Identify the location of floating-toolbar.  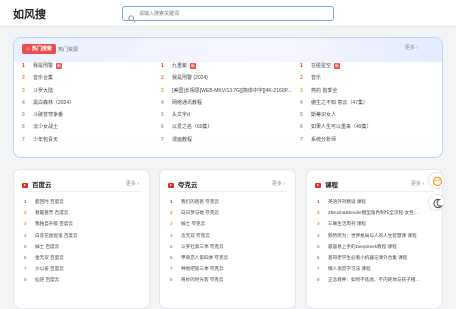
(437, 194).